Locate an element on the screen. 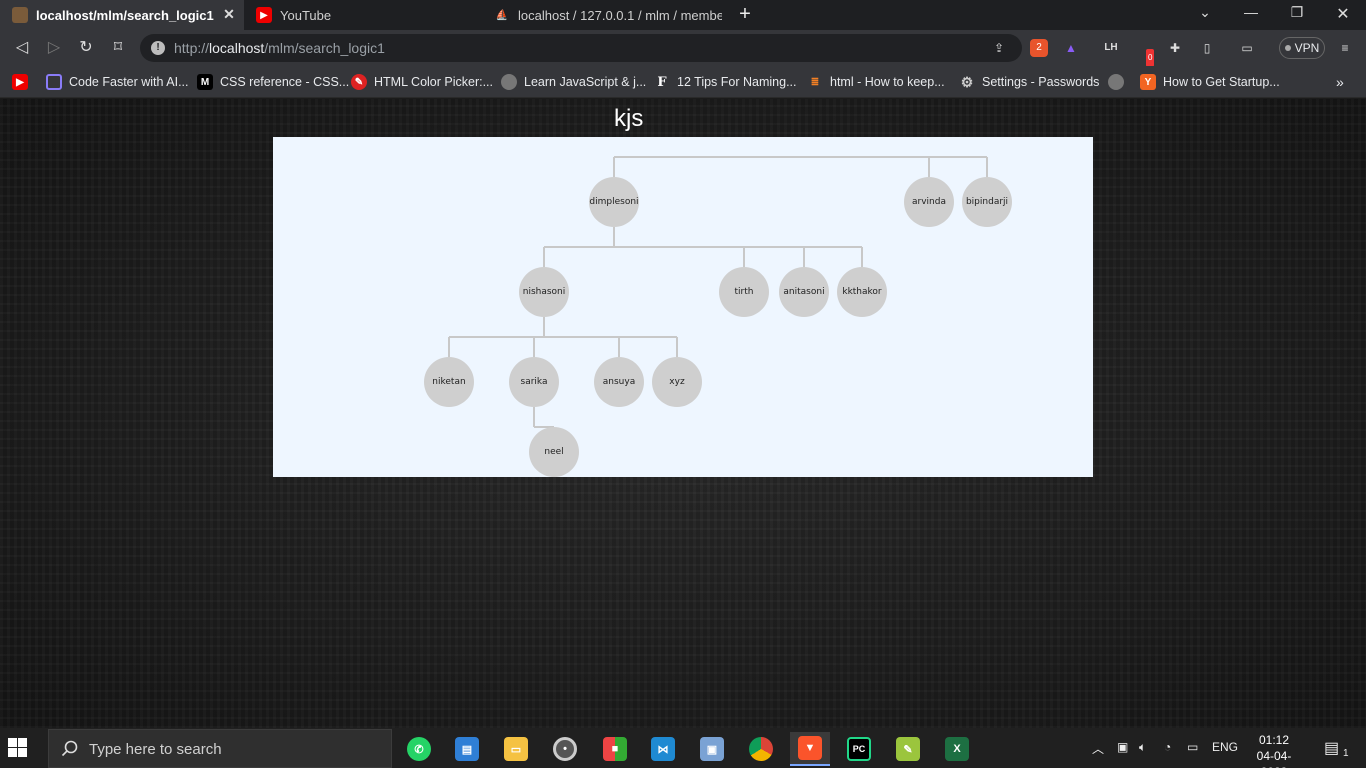 The image size is (1366, 768). notification-count-badge: 1 is located at coordinates (1346, 753).